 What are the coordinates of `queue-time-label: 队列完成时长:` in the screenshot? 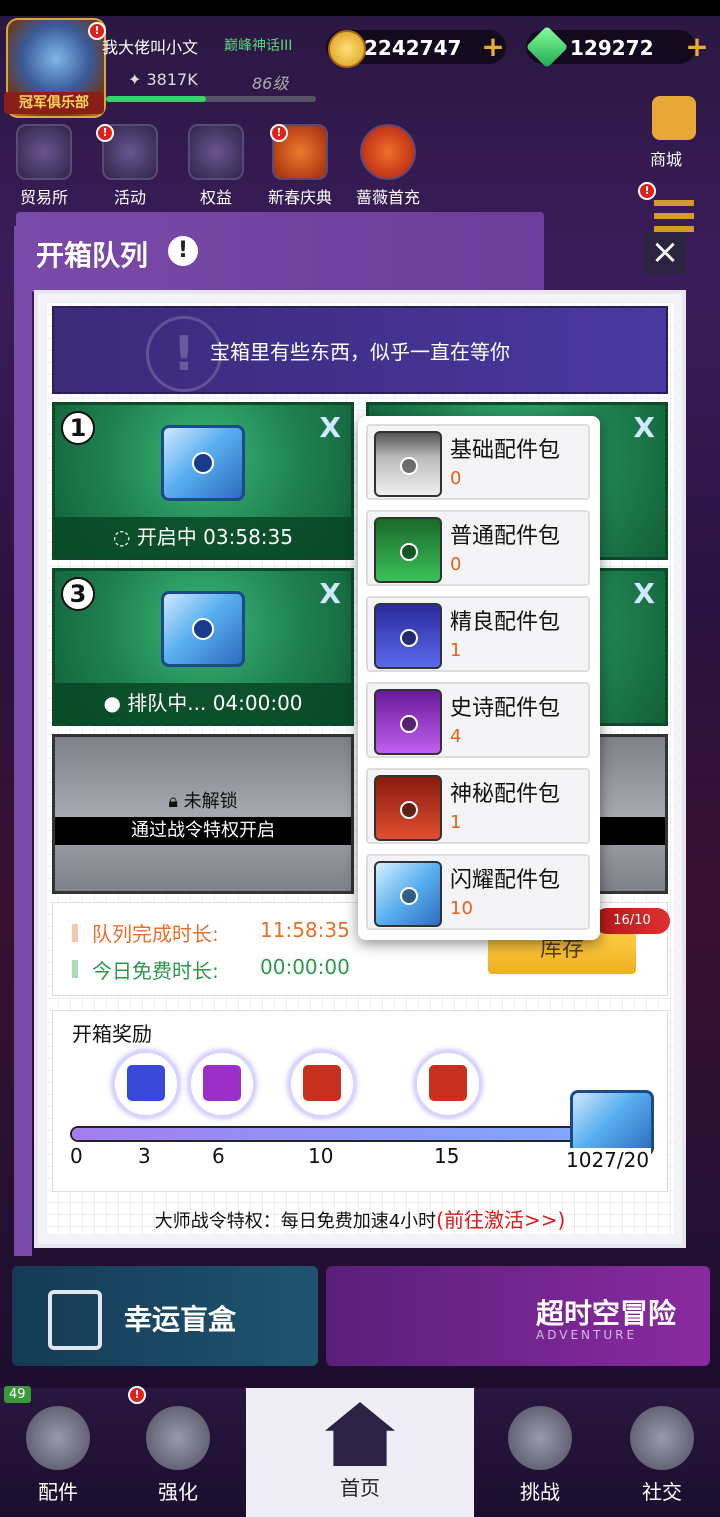 It's located at (155, 934).